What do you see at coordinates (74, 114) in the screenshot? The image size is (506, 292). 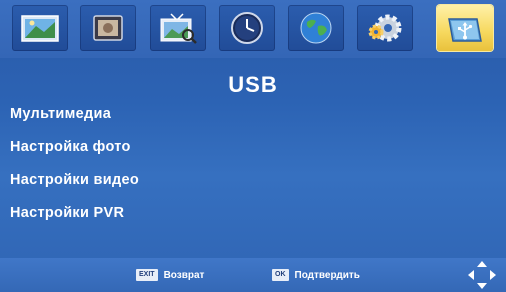 I see `menu-item-multimedia: Мультимедиа` at bounding box center [74, 114].